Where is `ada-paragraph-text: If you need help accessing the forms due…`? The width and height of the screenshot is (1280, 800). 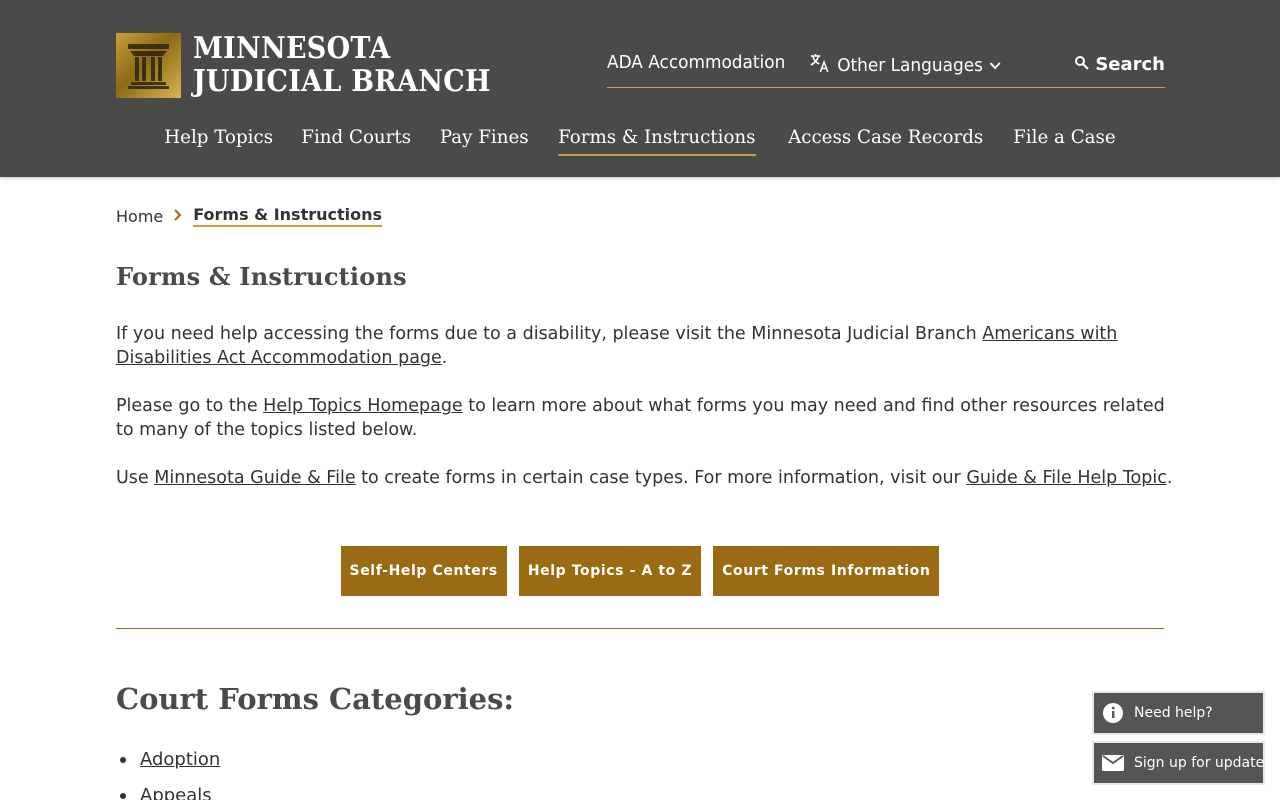 ada-paragraph-text: If you need help accessing the forms due… is located at coordinates (549, 334).